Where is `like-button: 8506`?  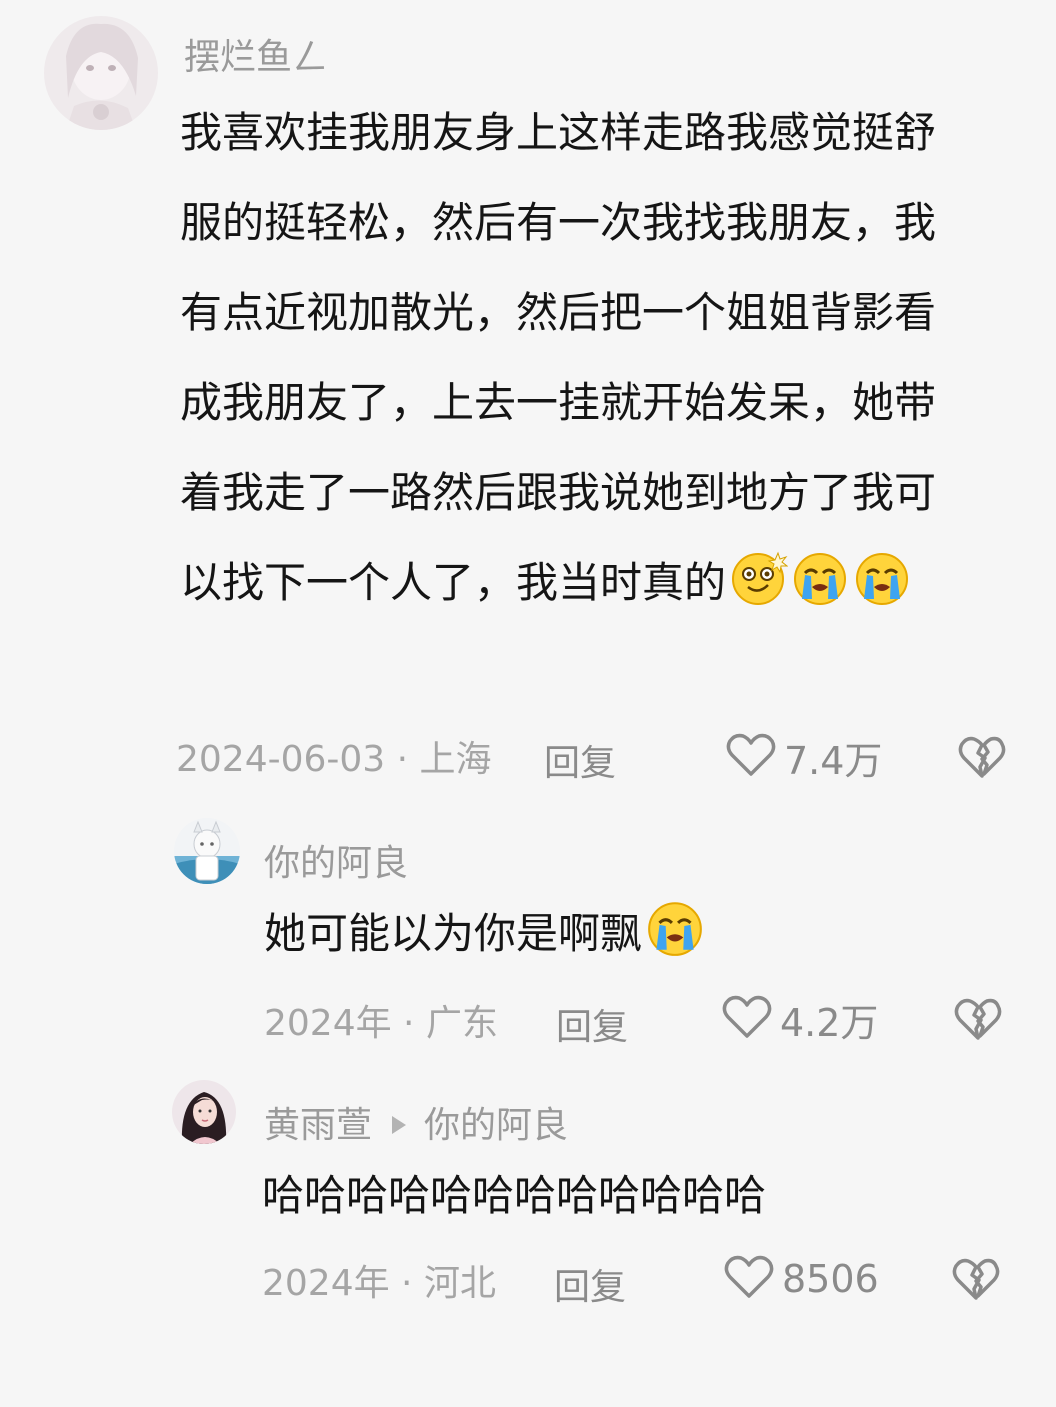 like-button: 8506 is located at coordinates (801, 1279).